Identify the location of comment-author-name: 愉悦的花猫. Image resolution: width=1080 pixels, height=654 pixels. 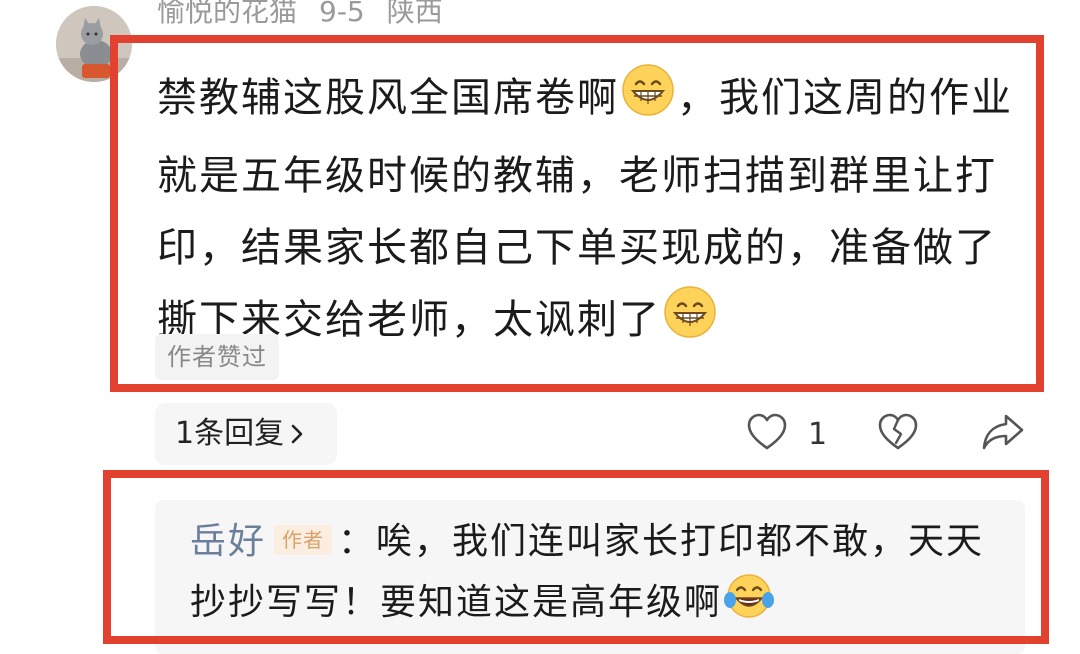
(227, 14).